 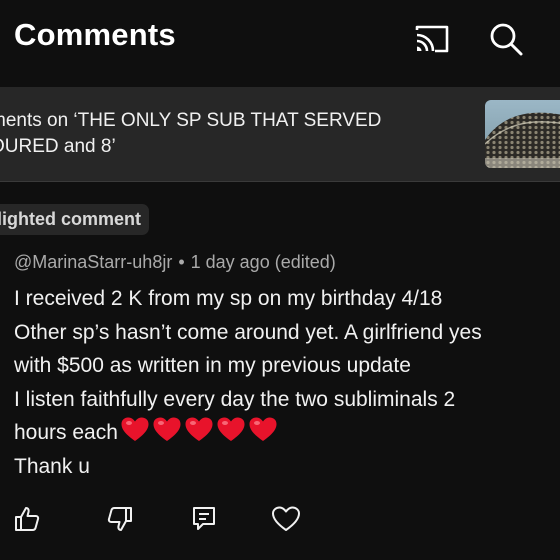 I want to click on page-title: Comments, so click(x=95, y=34).